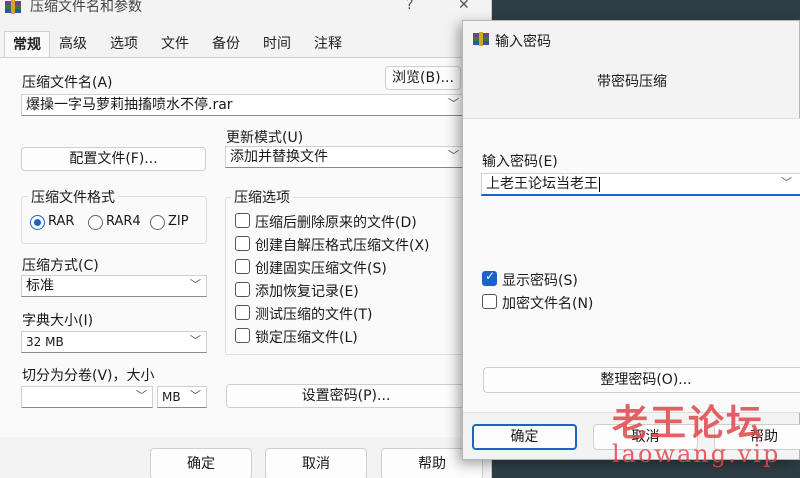 The width and height of the screenshot is (800, 478). Describe the element at coordinates (306, 338) in the screenshot. I see `lock-archive-label: 锁定压缩文件(L)` at that location.